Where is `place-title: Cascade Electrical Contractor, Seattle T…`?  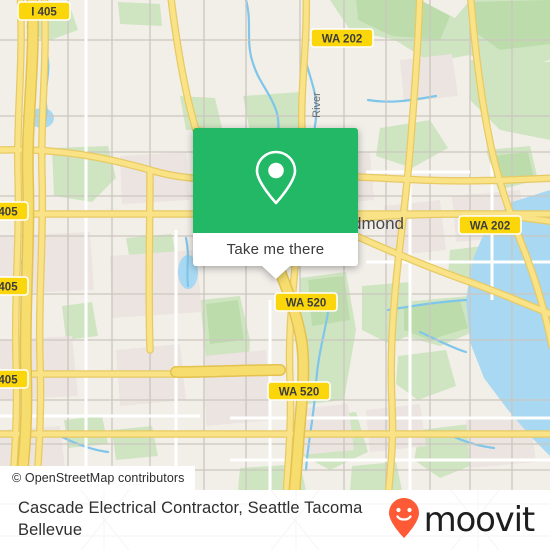
place-title: Cascade Electrical Contractor, Seattle T… is located at coordinates (190, 519).